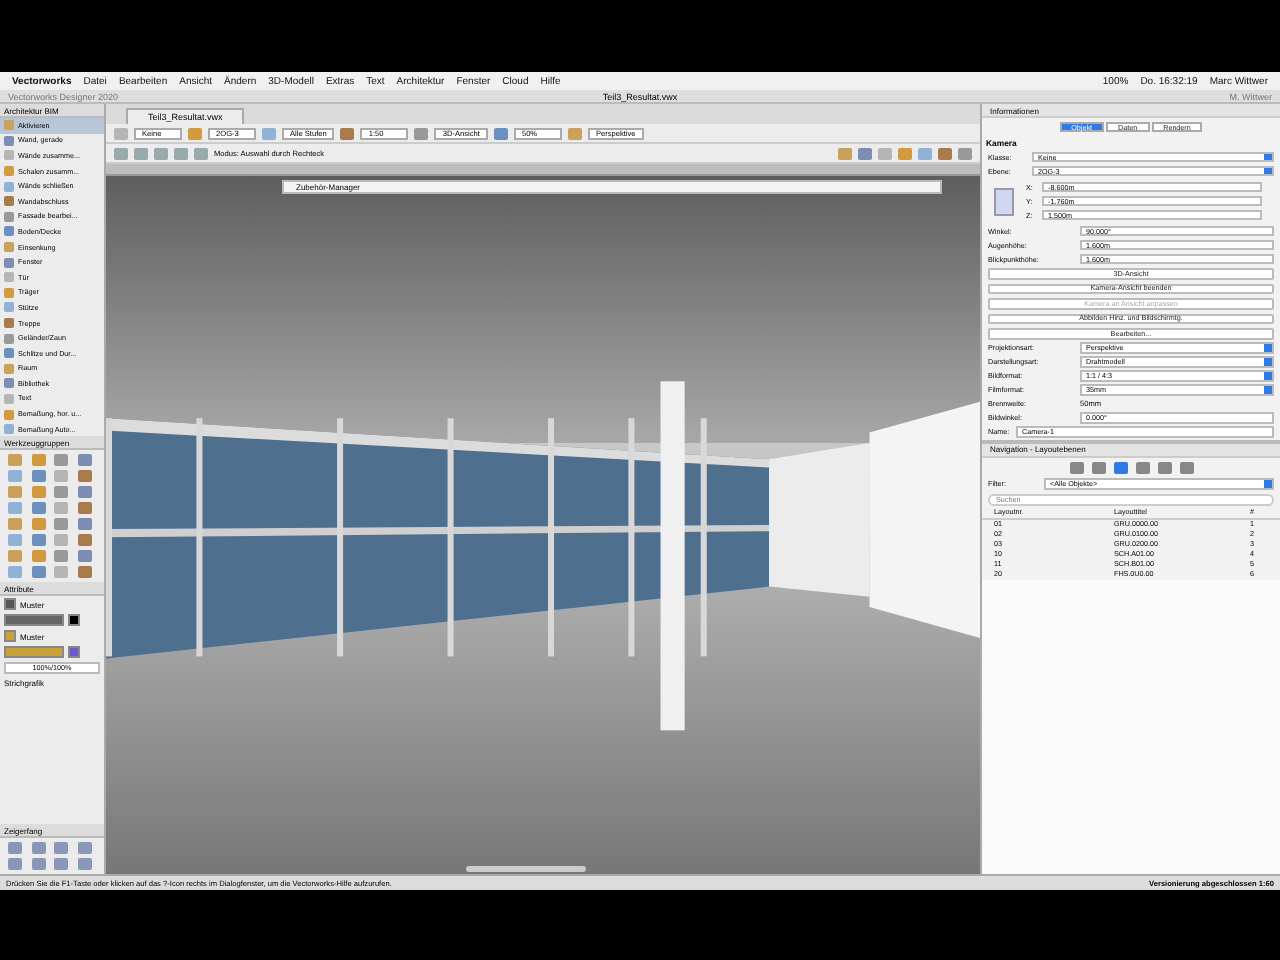  What do you see at coordinates (526, 869) in the screenshot?
I see `scrollbar` at bounding box center [526, 869].